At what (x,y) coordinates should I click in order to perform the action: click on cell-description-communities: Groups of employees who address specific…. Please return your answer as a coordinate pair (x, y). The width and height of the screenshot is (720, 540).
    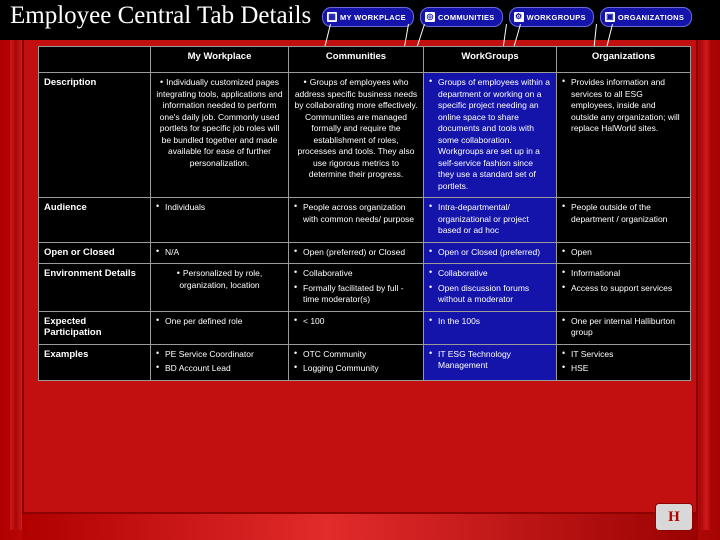
    Looking at the image, I should click on (356, 135).